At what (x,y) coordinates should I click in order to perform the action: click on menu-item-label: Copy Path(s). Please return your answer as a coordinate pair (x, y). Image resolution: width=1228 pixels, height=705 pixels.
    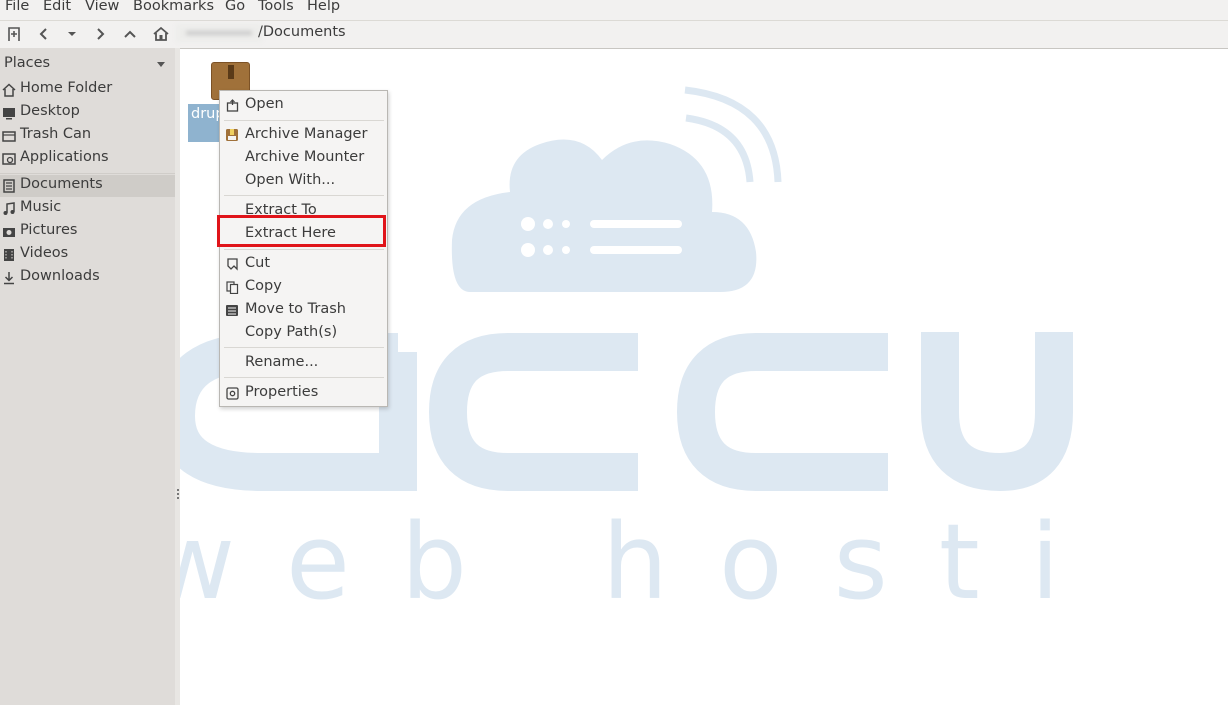
    Looking at the image, I should click on (291, 332).